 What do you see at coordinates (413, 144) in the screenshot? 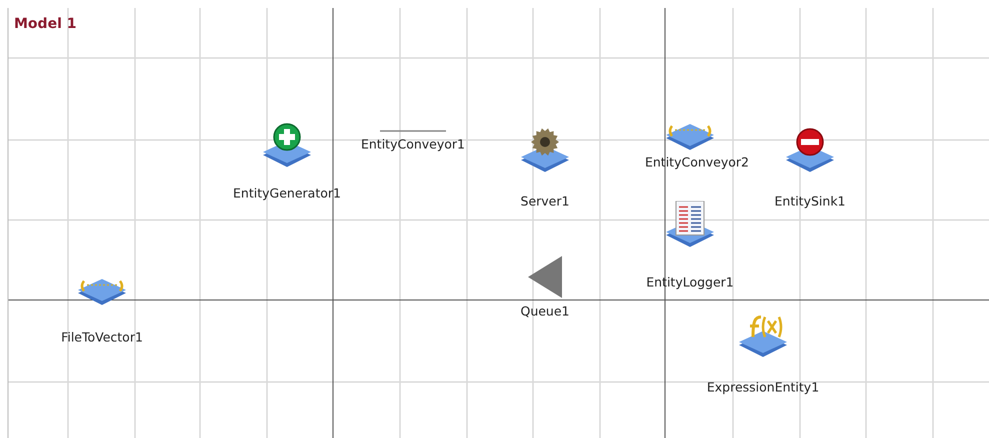
I see `block-label: EntityConveyor1` at bounding box center [413, 144].